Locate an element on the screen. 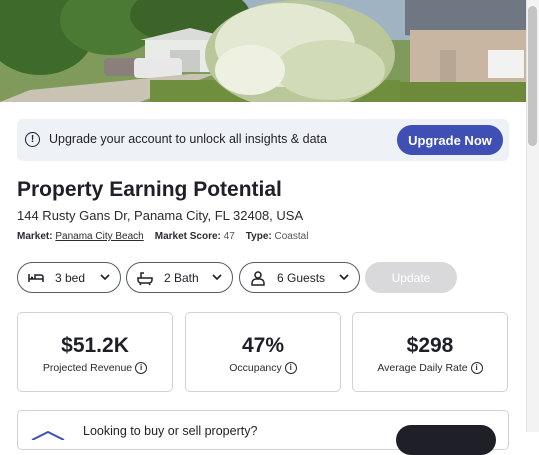 This screenshot has width=539, height=455. bed-icon is located at coordinates (36, 279).